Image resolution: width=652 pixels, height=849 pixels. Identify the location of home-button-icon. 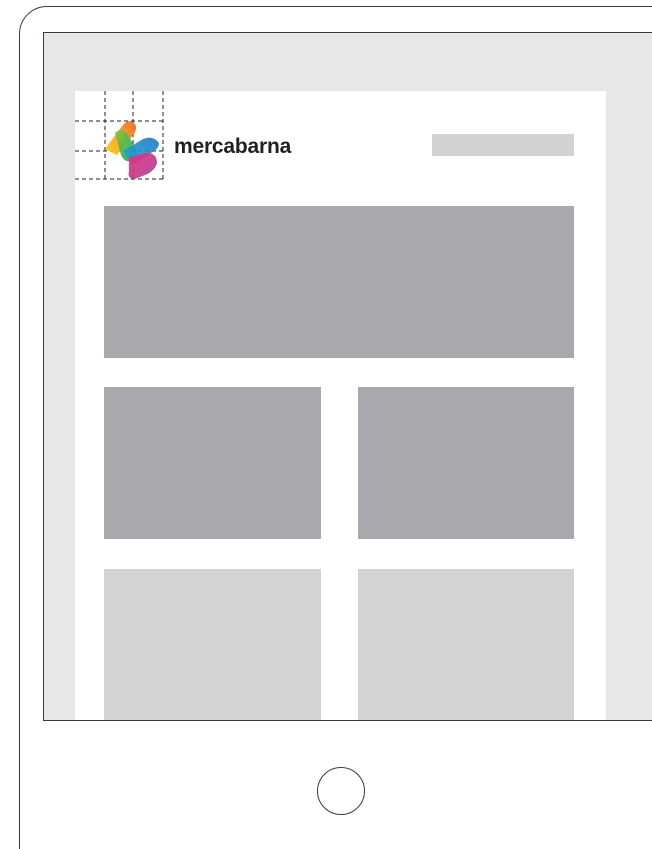
(341, 791).